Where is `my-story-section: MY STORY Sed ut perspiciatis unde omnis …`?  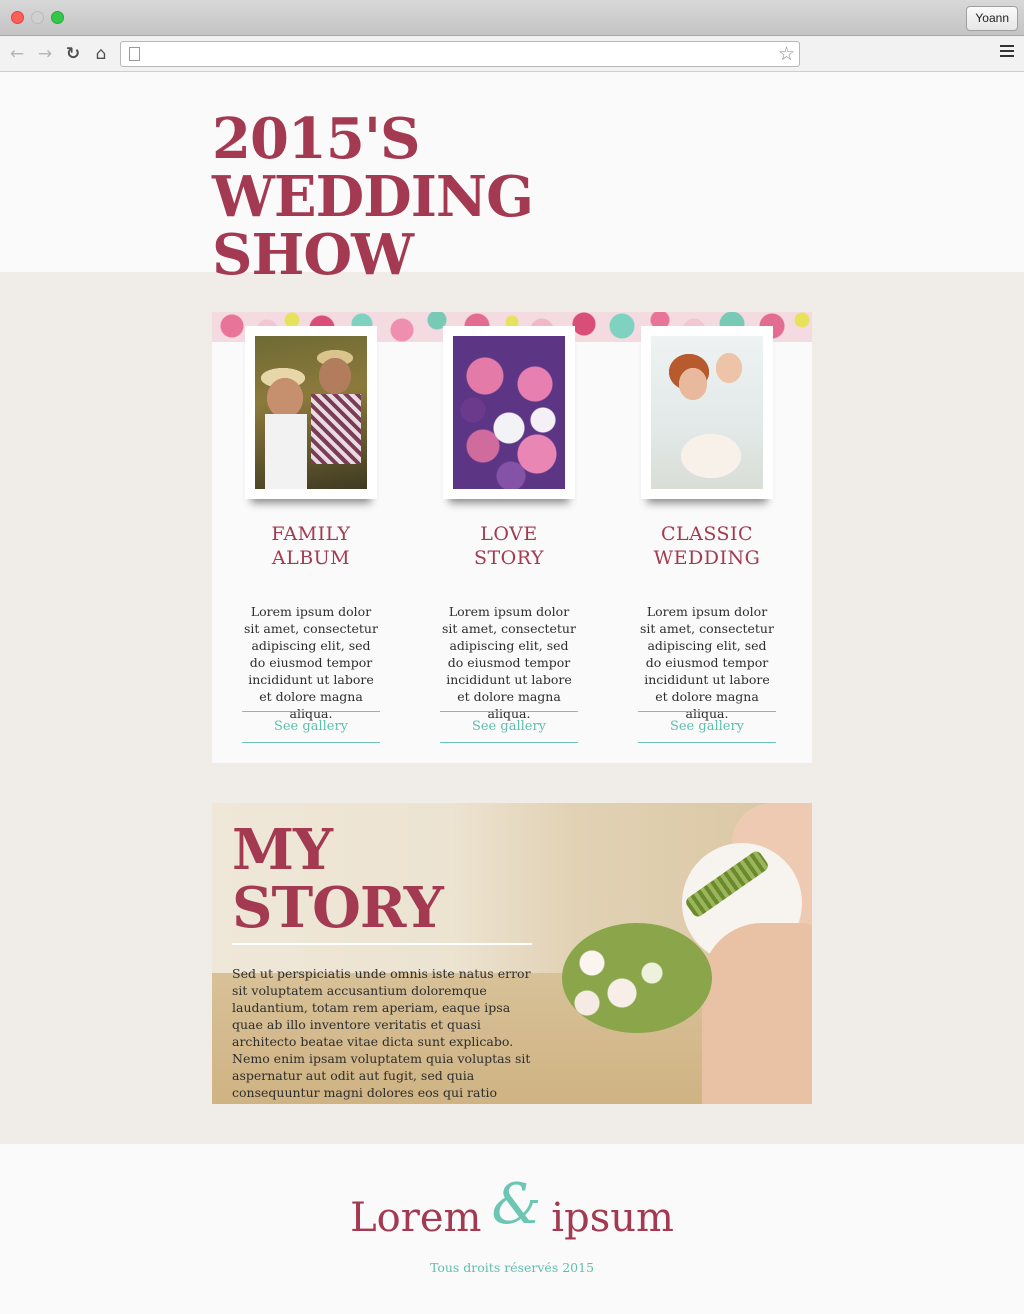 my-story-section: MY STORY Sed ut perspiciatis unde omnis … is located at coordinates (512, 953).